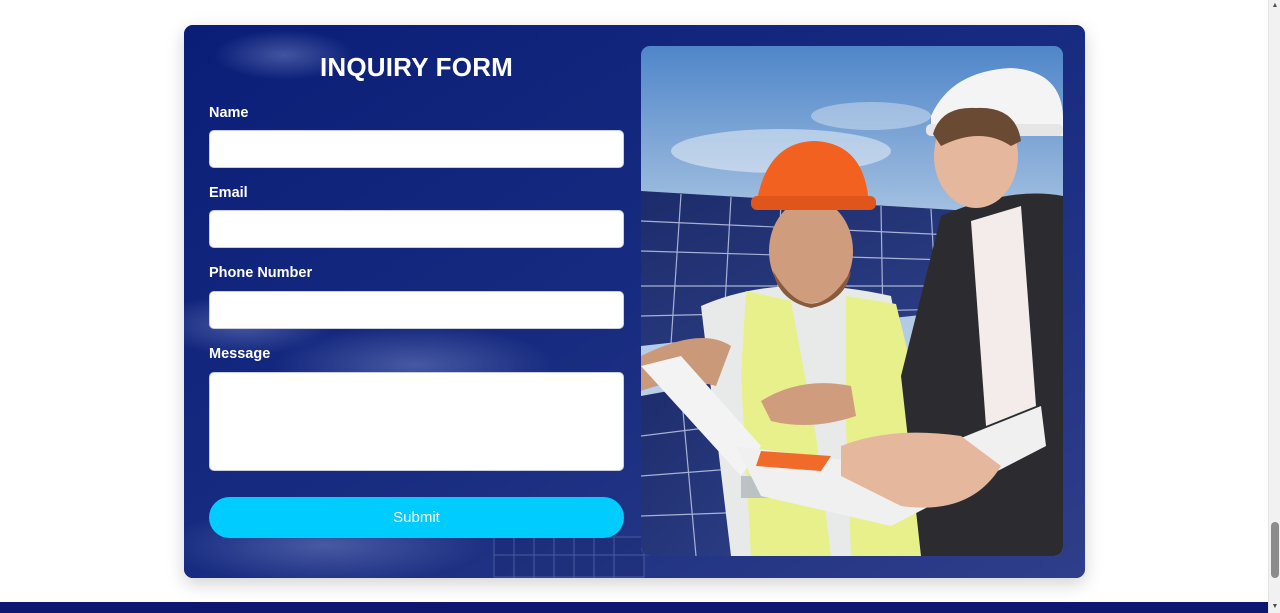 The width and height of the screenshot is (1280, 613). What do you see at coordinates (1274, 6) in the screenshot?
I see `chevron-up-icon: ▲` at bounding box center [1274, 6].